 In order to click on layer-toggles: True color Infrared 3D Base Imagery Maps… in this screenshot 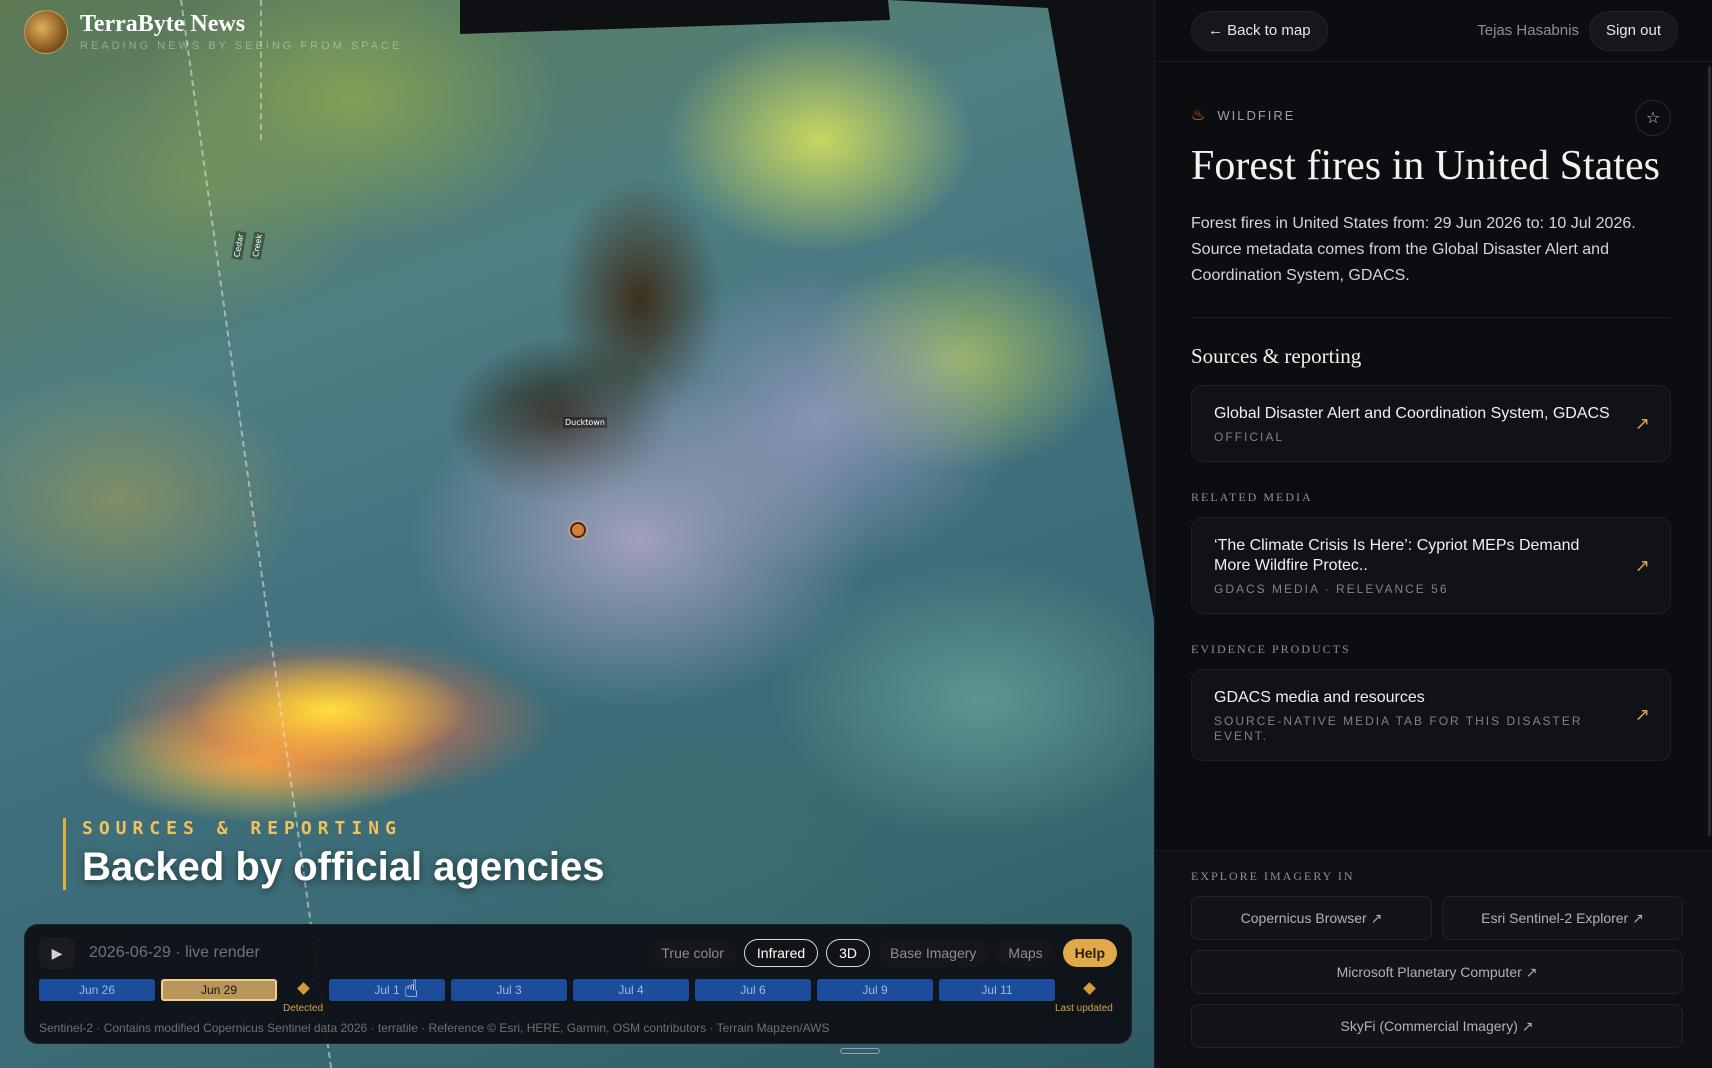, I will do `click(883, 953)`.